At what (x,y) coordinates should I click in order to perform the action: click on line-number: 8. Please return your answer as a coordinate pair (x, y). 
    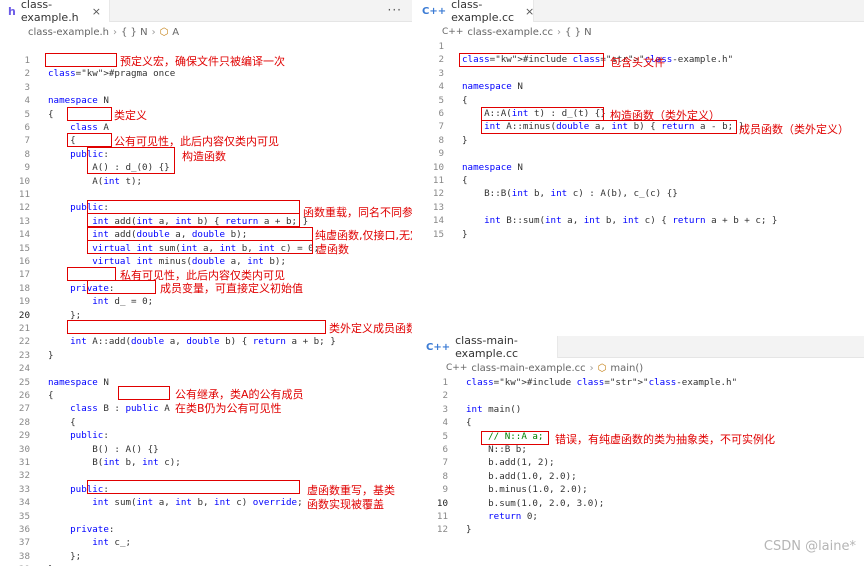
    Looking at the image, I should click on (27, 154).